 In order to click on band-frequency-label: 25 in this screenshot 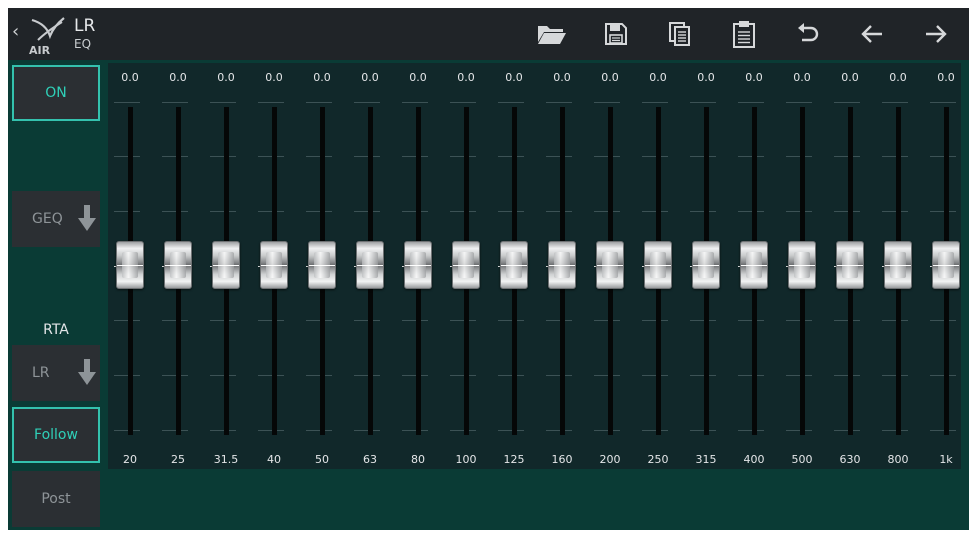, I will do `click(178, 459)`.